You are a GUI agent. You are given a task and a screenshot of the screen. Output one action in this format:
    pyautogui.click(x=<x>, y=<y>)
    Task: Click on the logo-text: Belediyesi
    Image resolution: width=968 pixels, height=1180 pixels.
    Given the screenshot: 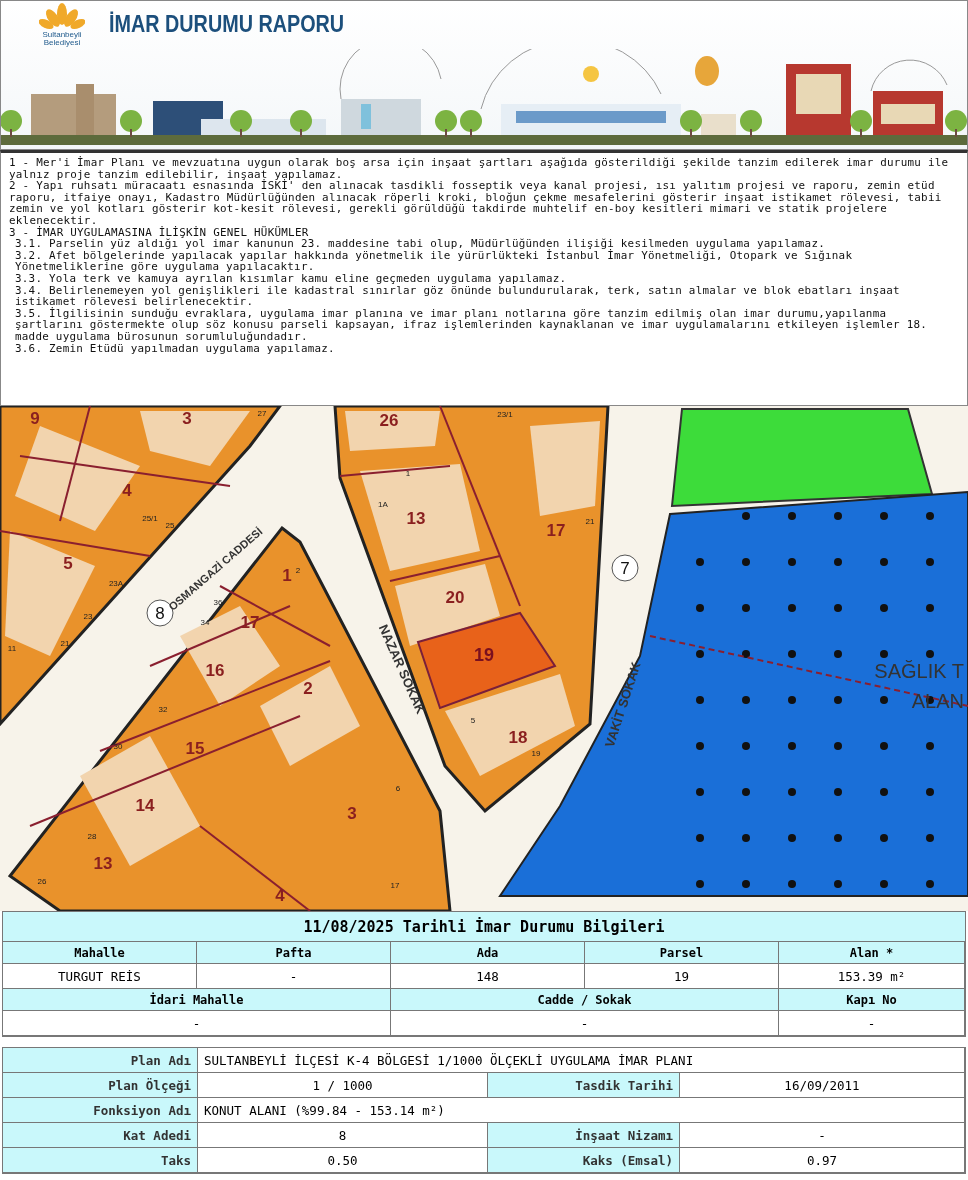 What is the action you would take?
    pyautogui.click(x=62, y=43)
    